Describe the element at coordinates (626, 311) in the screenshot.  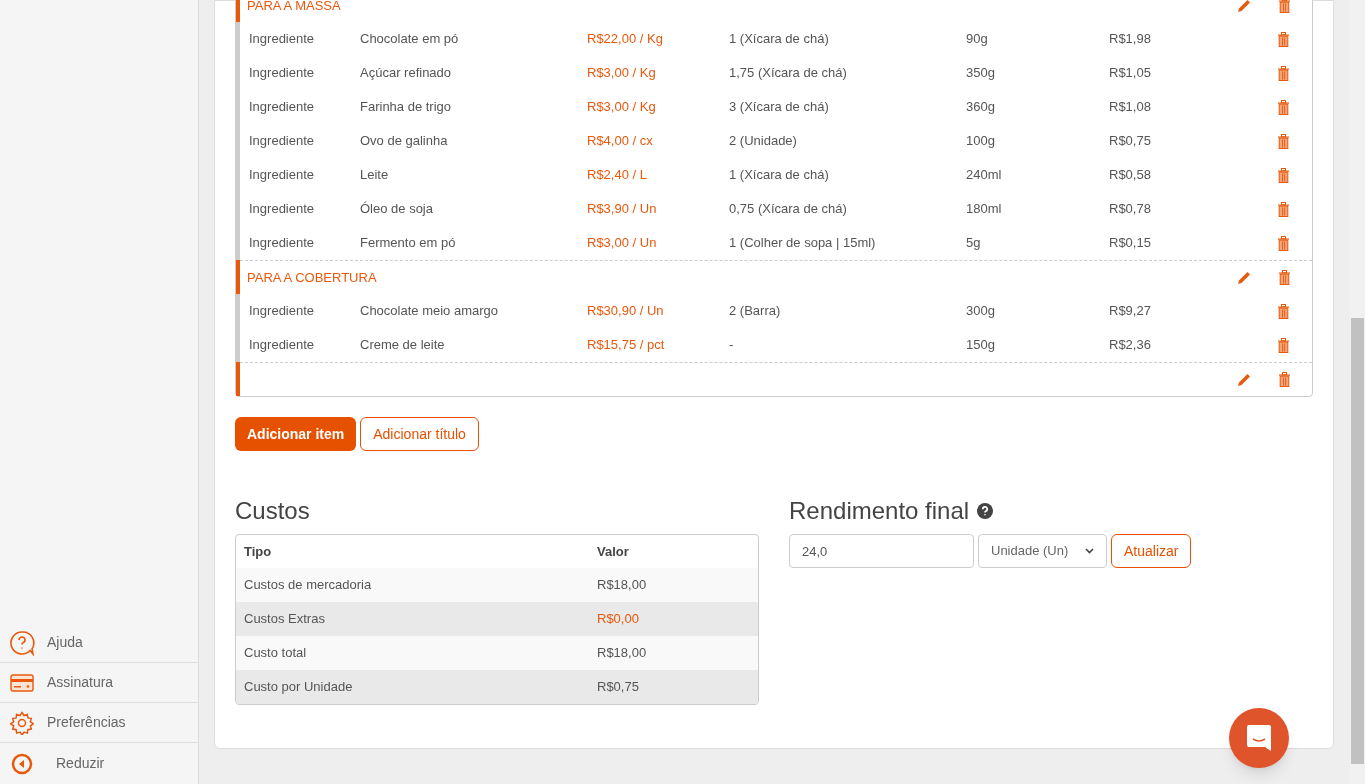
I see `table-cell-text: R$30,90 / Un` at that location.